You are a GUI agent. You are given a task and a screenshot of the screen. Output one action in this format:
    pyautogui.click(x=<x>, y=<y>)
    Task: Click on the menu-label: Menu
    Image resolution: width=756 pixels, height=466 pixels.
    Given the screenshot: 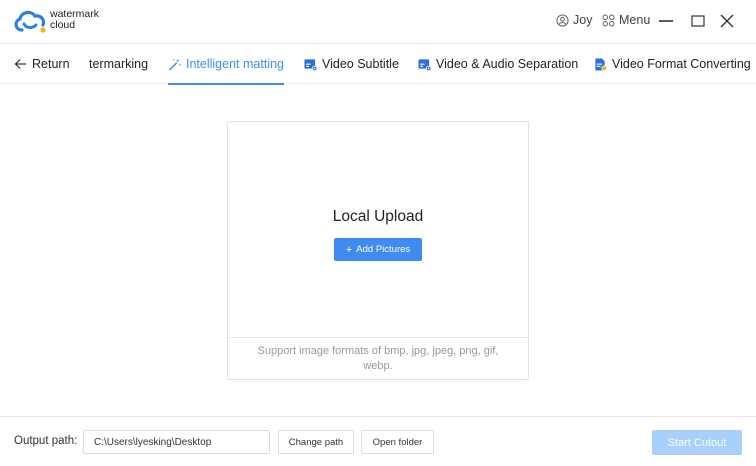 What is the action you would take?
    pyautogui.click(x=635, y=20)
    